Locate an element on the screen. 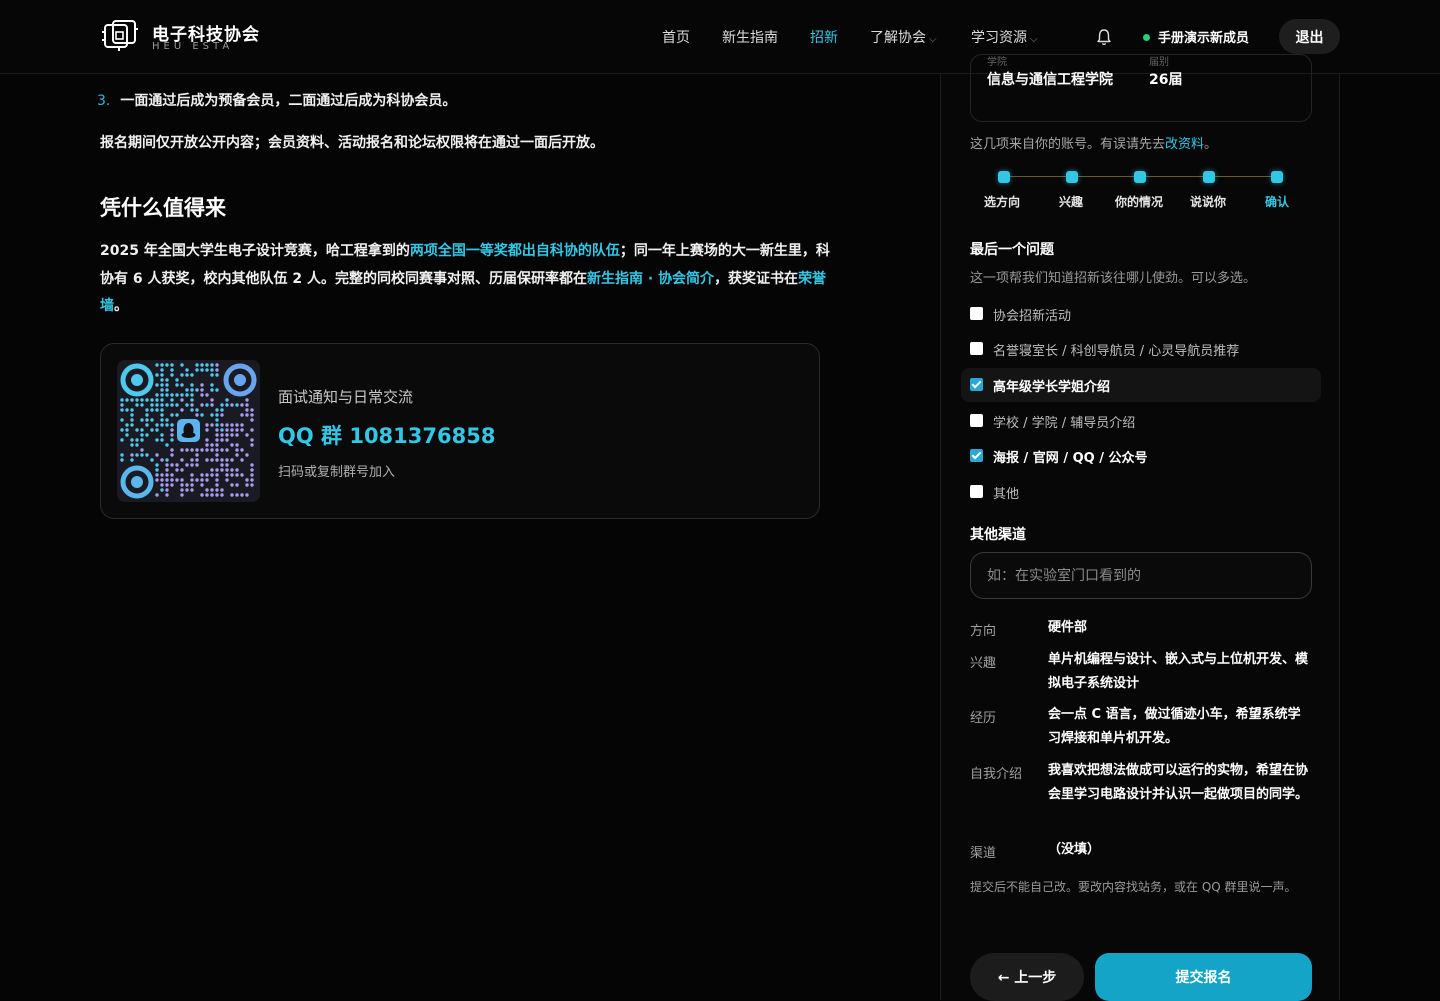 The image size is (1440, 1001). nav-freshman-guide: 新生指南 is located at coordinates (750, 37).